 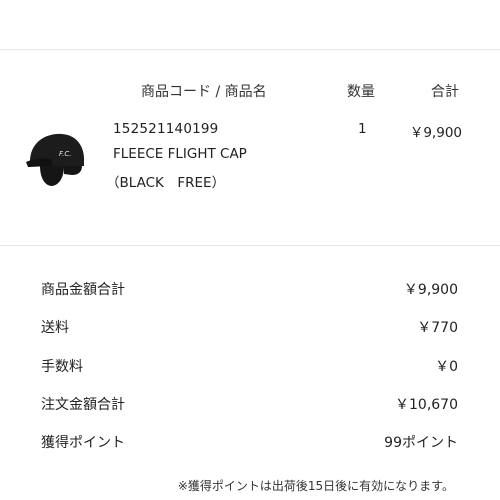 What do you see at coordinates (166, 183) in the screenshot?
I see `product-variant: （BLACK FREE）` at bounding box center [166, 183].